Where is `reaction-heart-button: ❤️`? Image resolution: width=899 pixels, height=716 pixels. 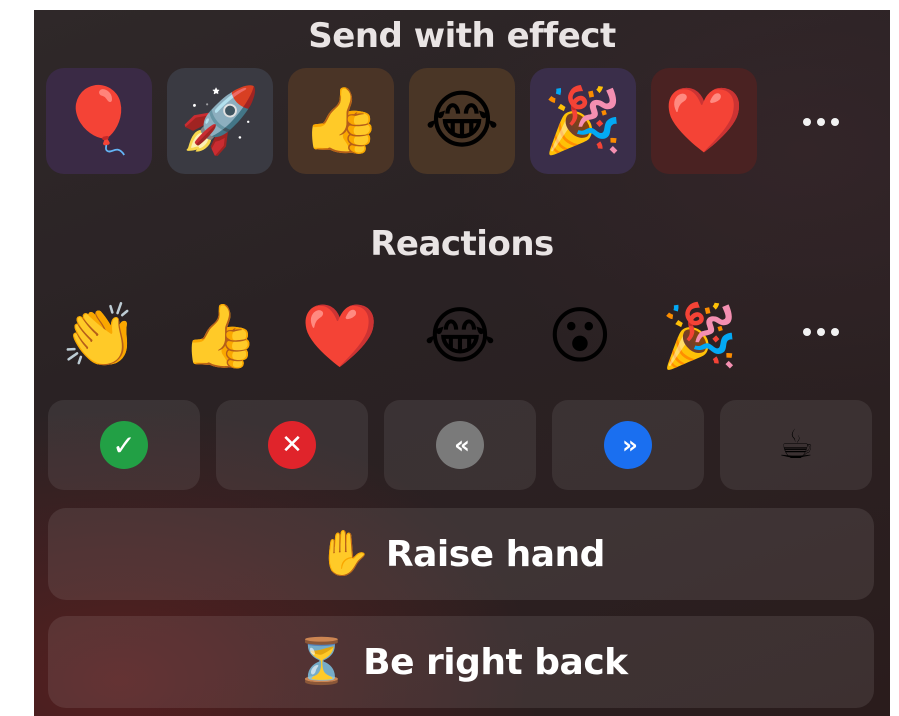
reaction-heart-button: ❤️ is located at coordinates (340, 336).